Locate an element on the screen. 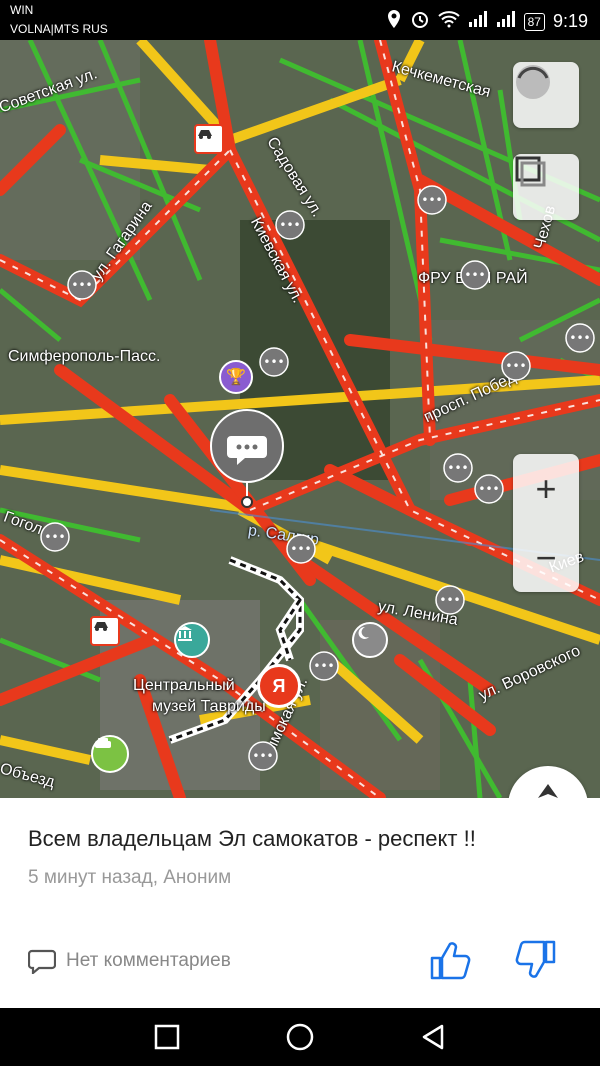  comments-link: Нет комментариев is located at coordinates (129, 961).